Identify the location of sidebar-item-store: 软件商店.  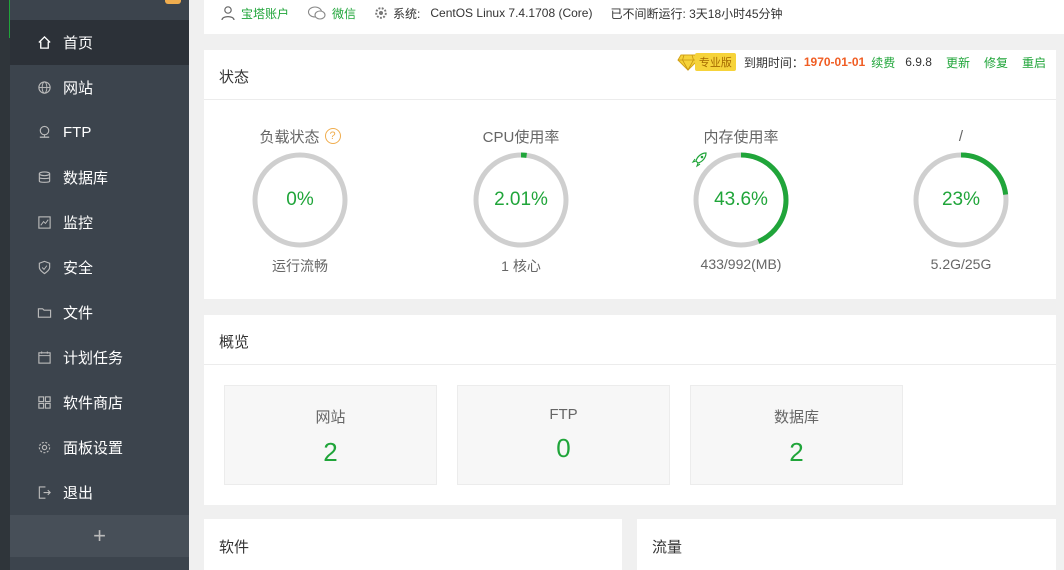
(99, 402).